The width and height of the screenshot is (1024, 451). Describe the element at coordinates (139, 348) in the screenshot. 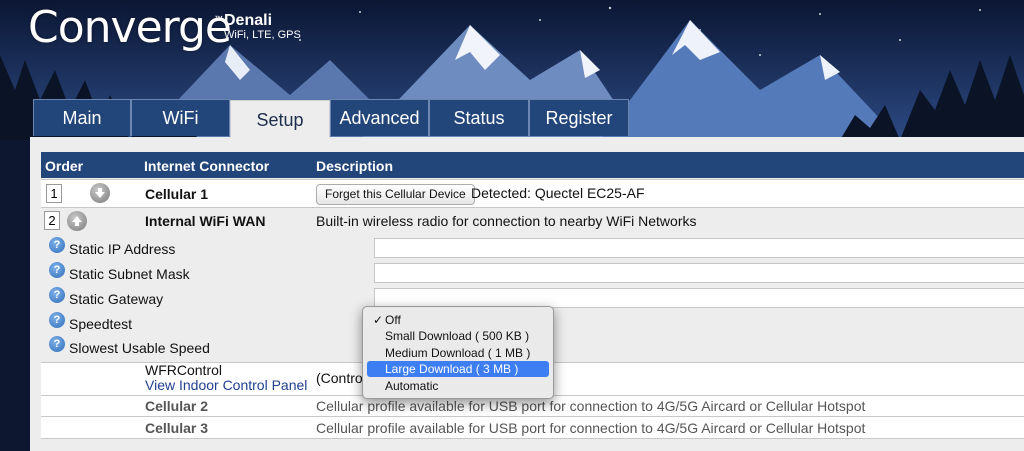

I see `field-label: Slowest Usable Speed` at that location.